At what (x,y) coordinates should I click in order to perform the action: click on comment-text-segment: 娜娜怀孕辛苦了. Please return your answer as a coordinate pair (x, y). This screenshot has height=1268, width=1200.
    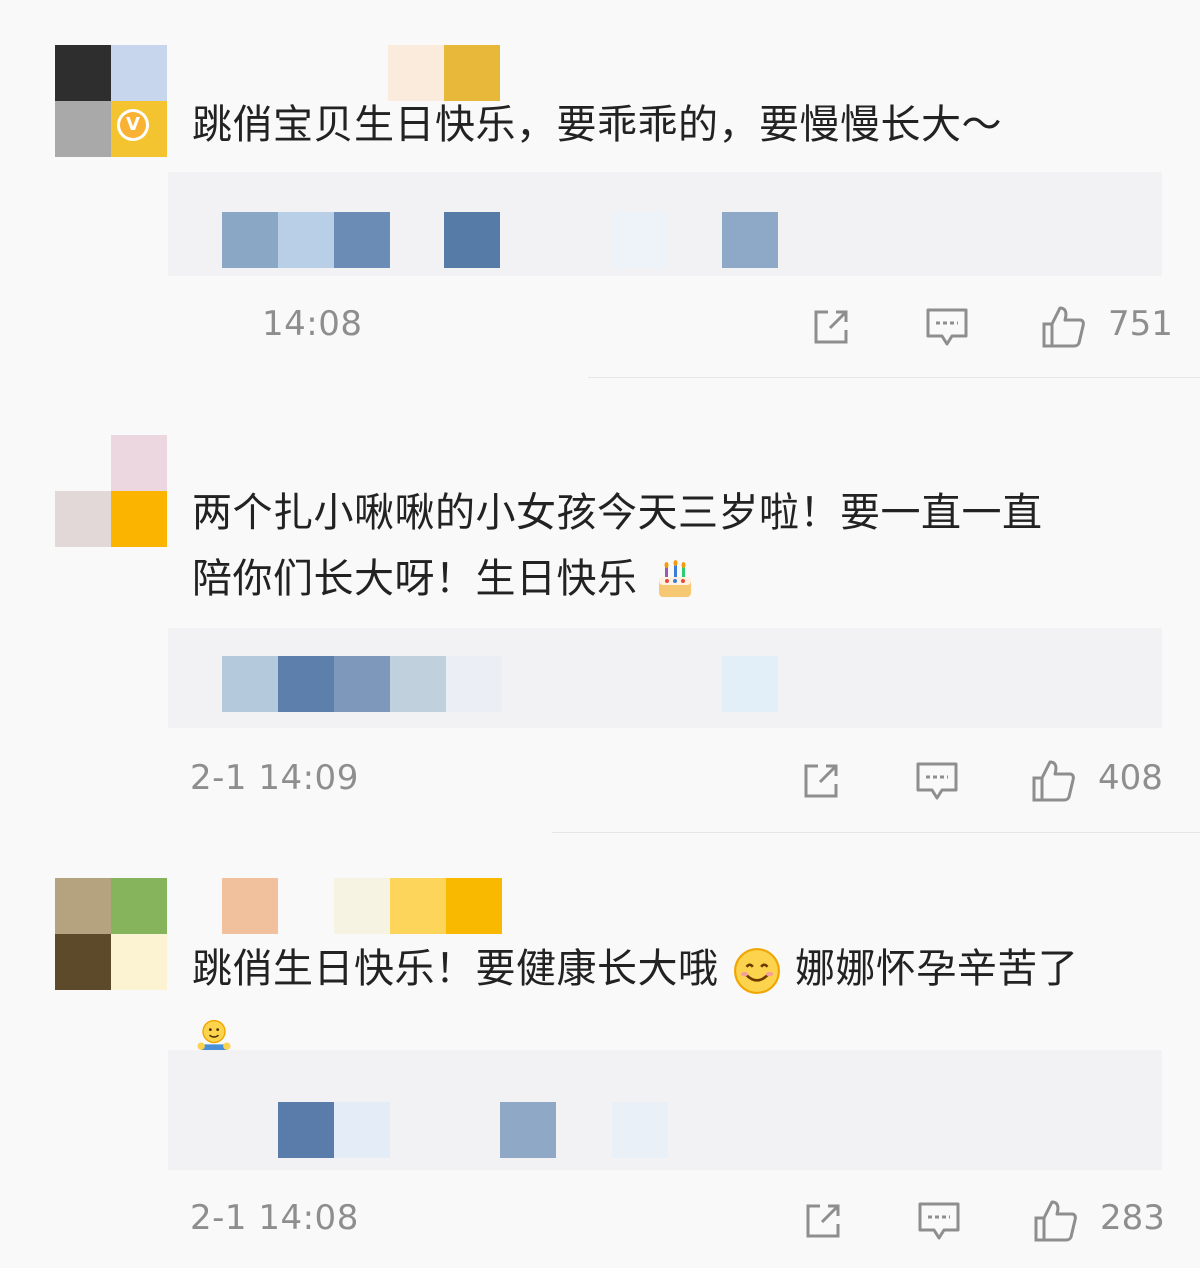
    Looking at the image, I should click on (936, 969).